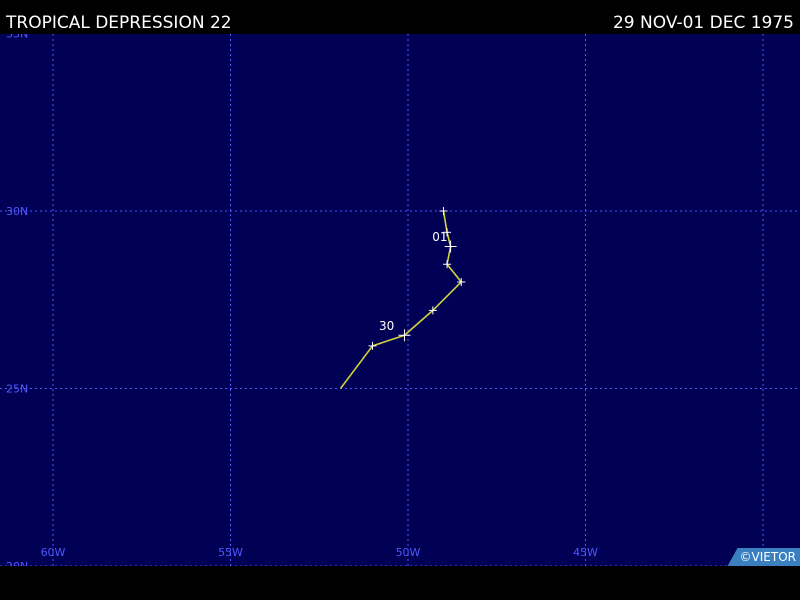 The image size is (800, 600). Describe the element at coordinates (439, 237) in the screenshot. I see `day-label: 01` at that location.